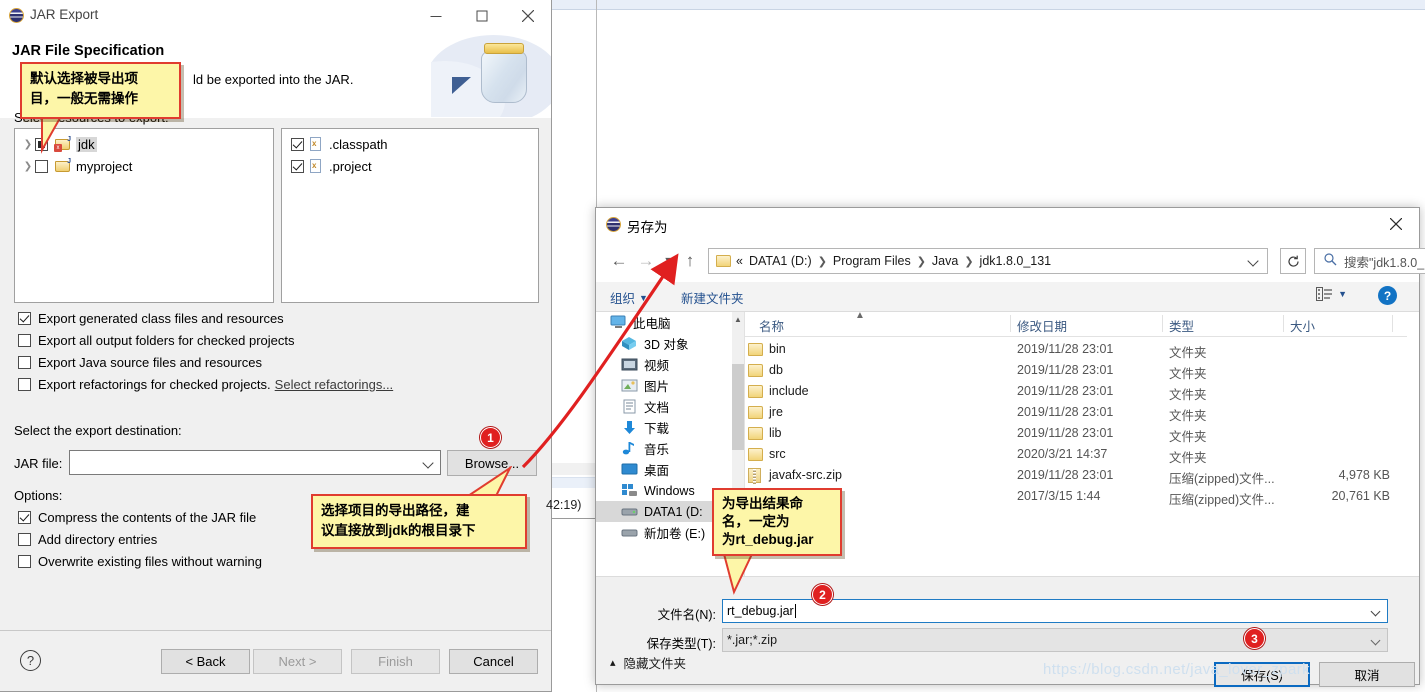 Image resolution: width=1425 pixels, height=692 pixels. Describe the element at coordinates (669, 490) in the screenshot. I see `nav-item-label: Windows` at that location.